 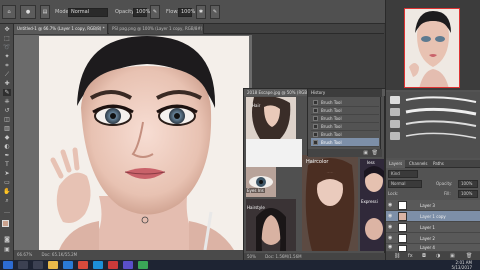 What do you see at coordinates (141, 12) in the screenshot?
I see `opacity-field: 100%` at bounding box center [141, 12].